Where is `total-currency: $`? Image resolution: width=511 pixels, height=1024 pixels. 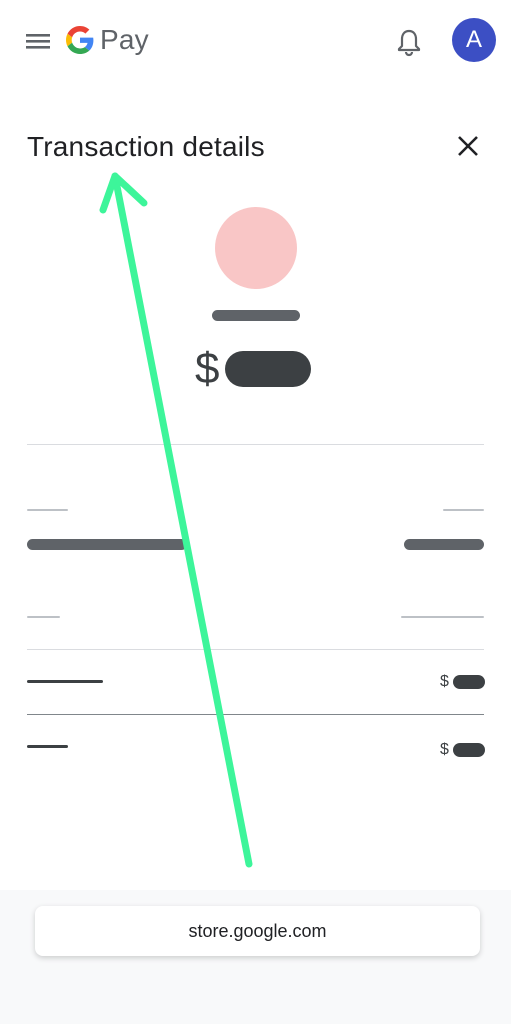 total-currency: $ is located at coordinates (444, 749).